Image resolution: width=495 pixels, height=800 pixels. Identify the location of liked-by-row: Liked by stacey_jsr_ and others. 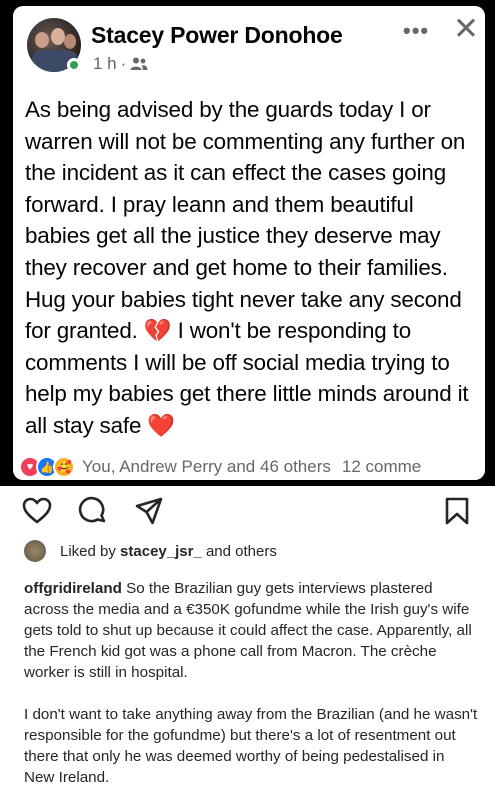
(150, 551).